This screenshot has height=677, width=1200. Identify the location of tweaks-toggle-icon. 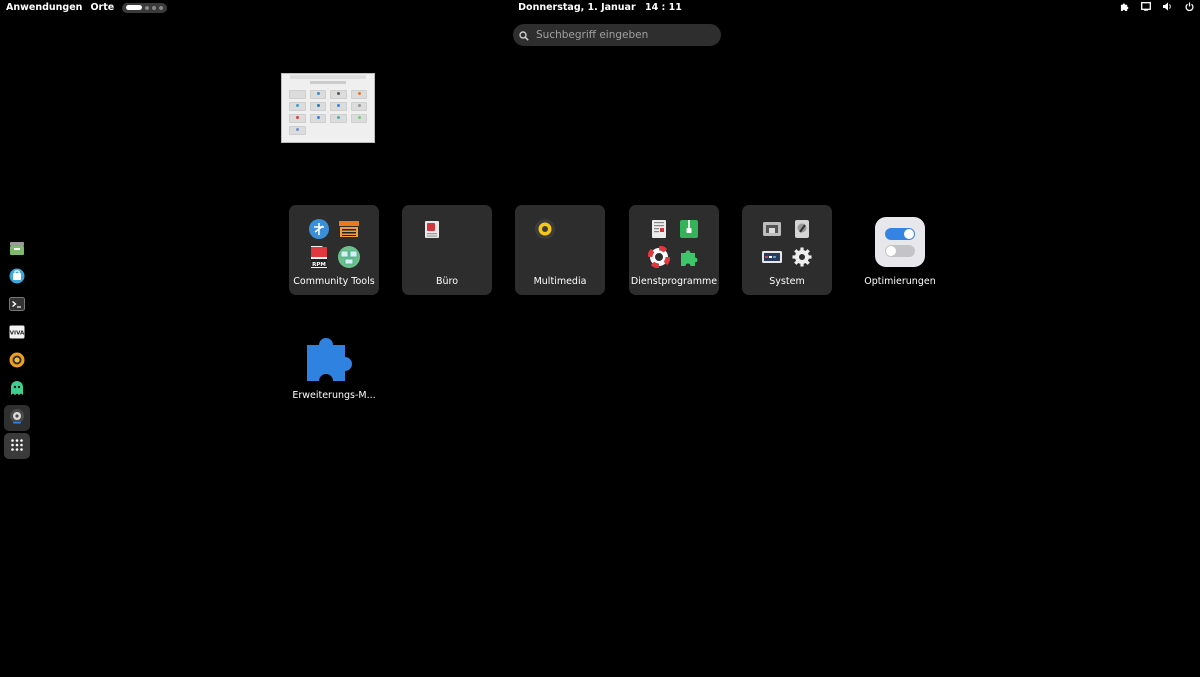
(900, 244).